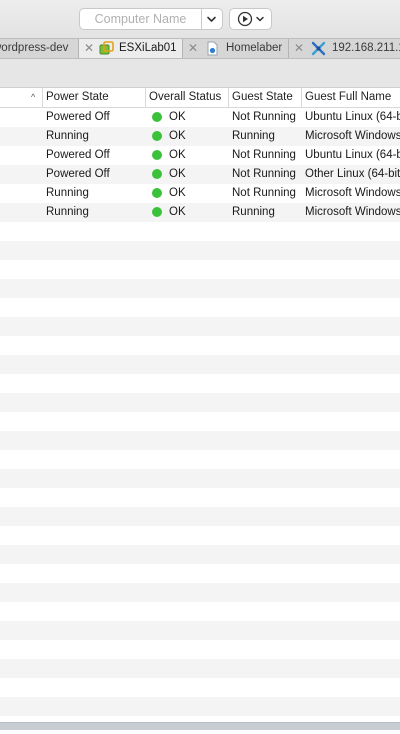 Image resolution: width=400 pixels, height=734 pixels. I want to click on column-header-guest-state: Guest State, so click(265, 97).